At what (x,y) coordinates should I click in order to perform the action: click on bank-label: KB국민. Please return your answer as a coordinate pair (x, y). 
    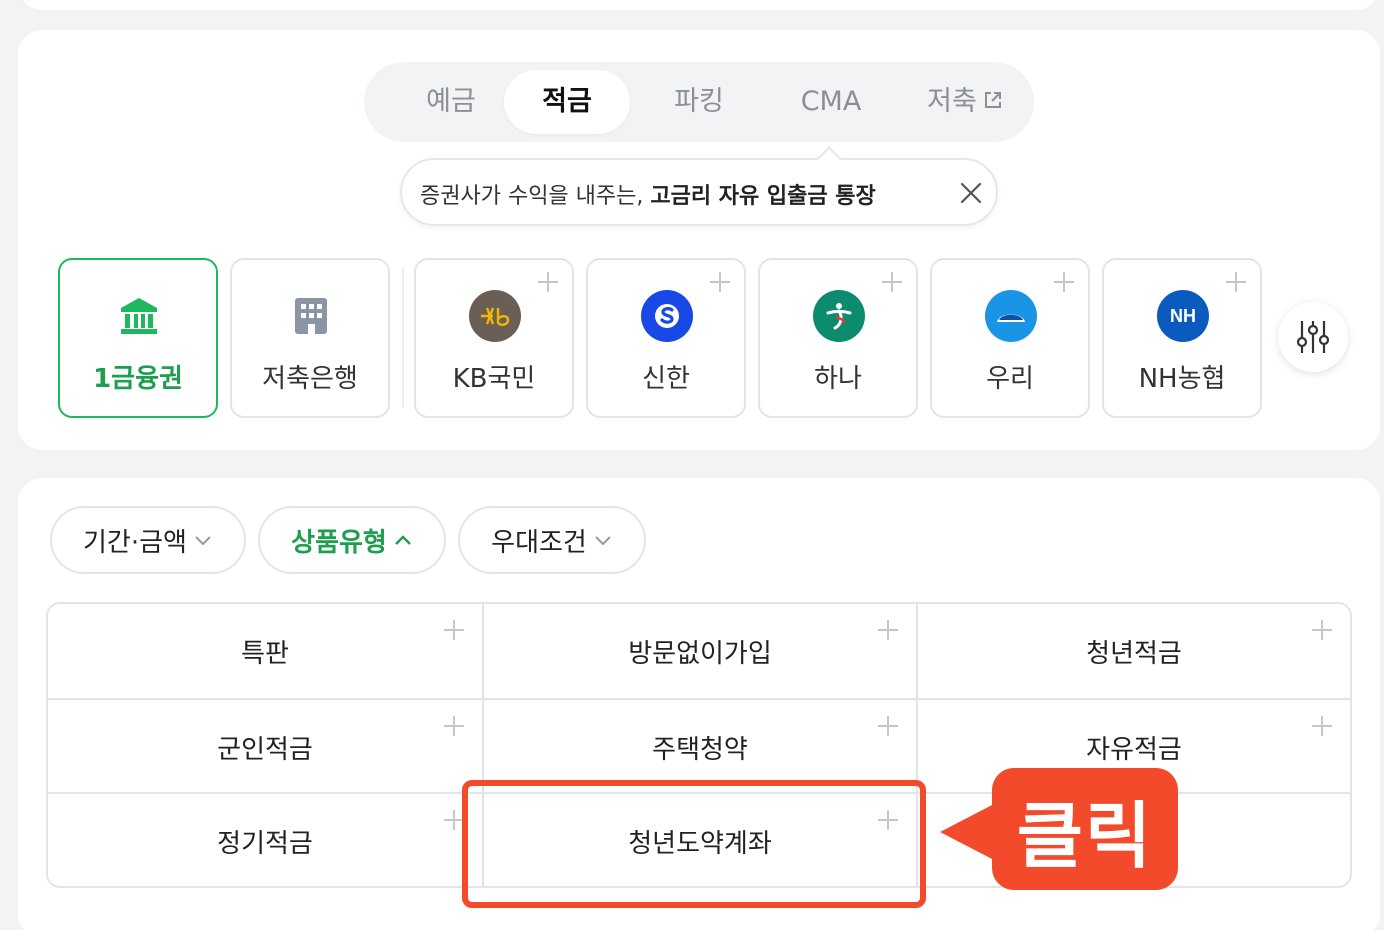
    Looking at the image, I should click on (494, 379).